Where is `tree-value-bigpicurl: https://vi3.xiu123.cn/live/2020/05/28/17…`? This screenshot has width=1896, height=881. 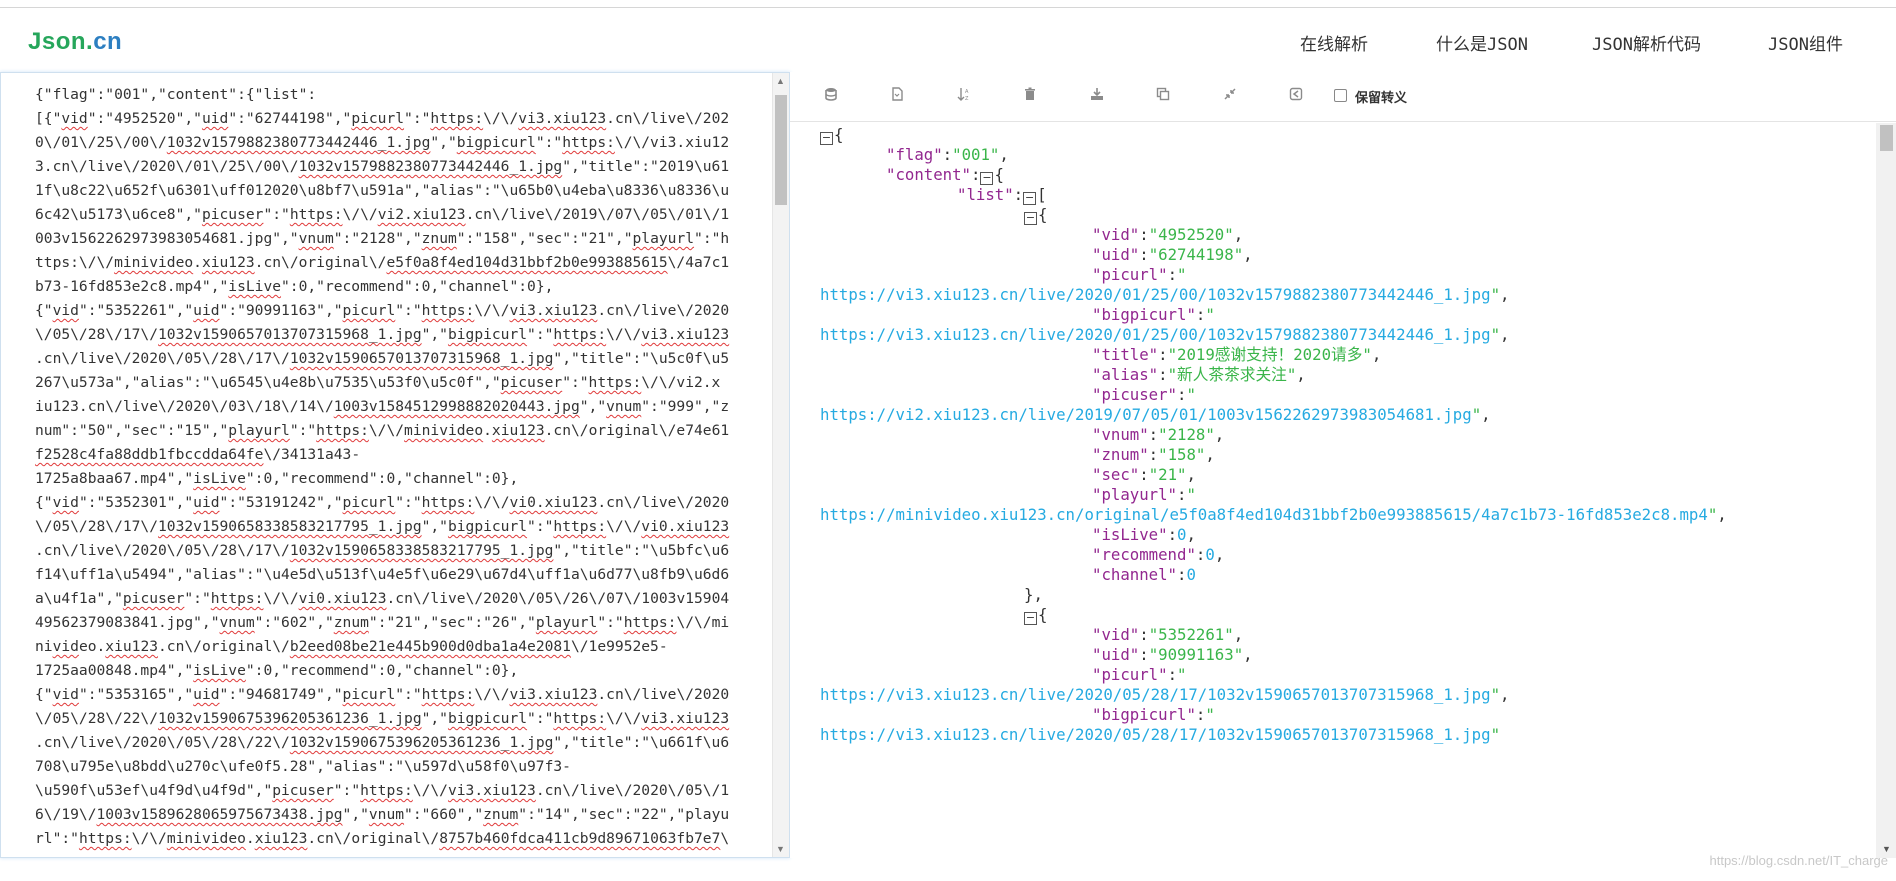
tree-value-bigpicurl: https://vi3.xiu123.cn/live/2020/05/28/17… is located at coordinates (1160, 735).